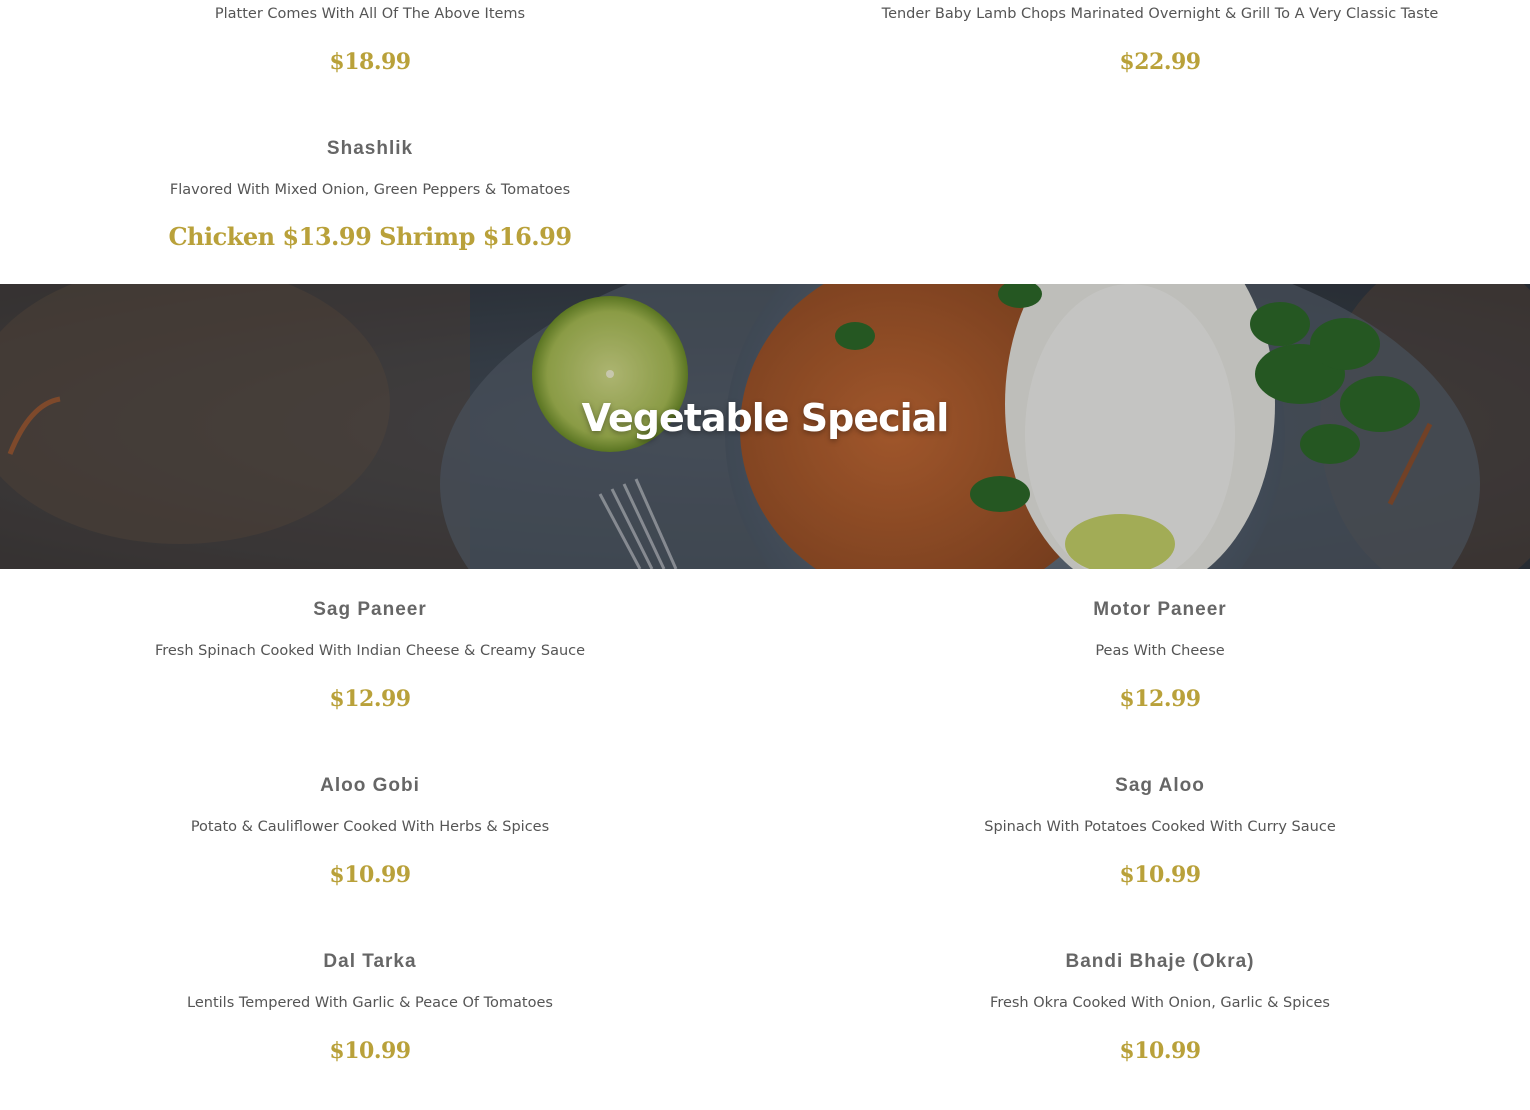 The width and height of the screenshot is (1530, 1110). I want to click on banner-title: Vegetable Special, so click(765, 418).